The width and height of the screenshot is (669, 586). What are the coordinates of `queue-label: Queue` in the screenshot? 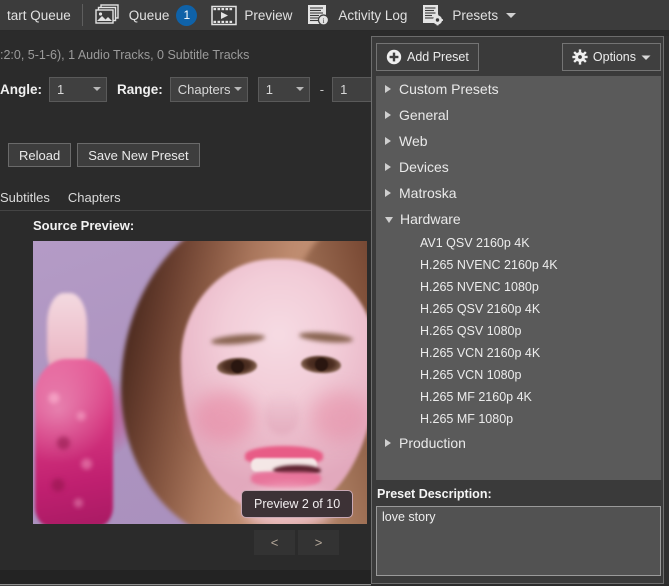 It's located at (149, 15).